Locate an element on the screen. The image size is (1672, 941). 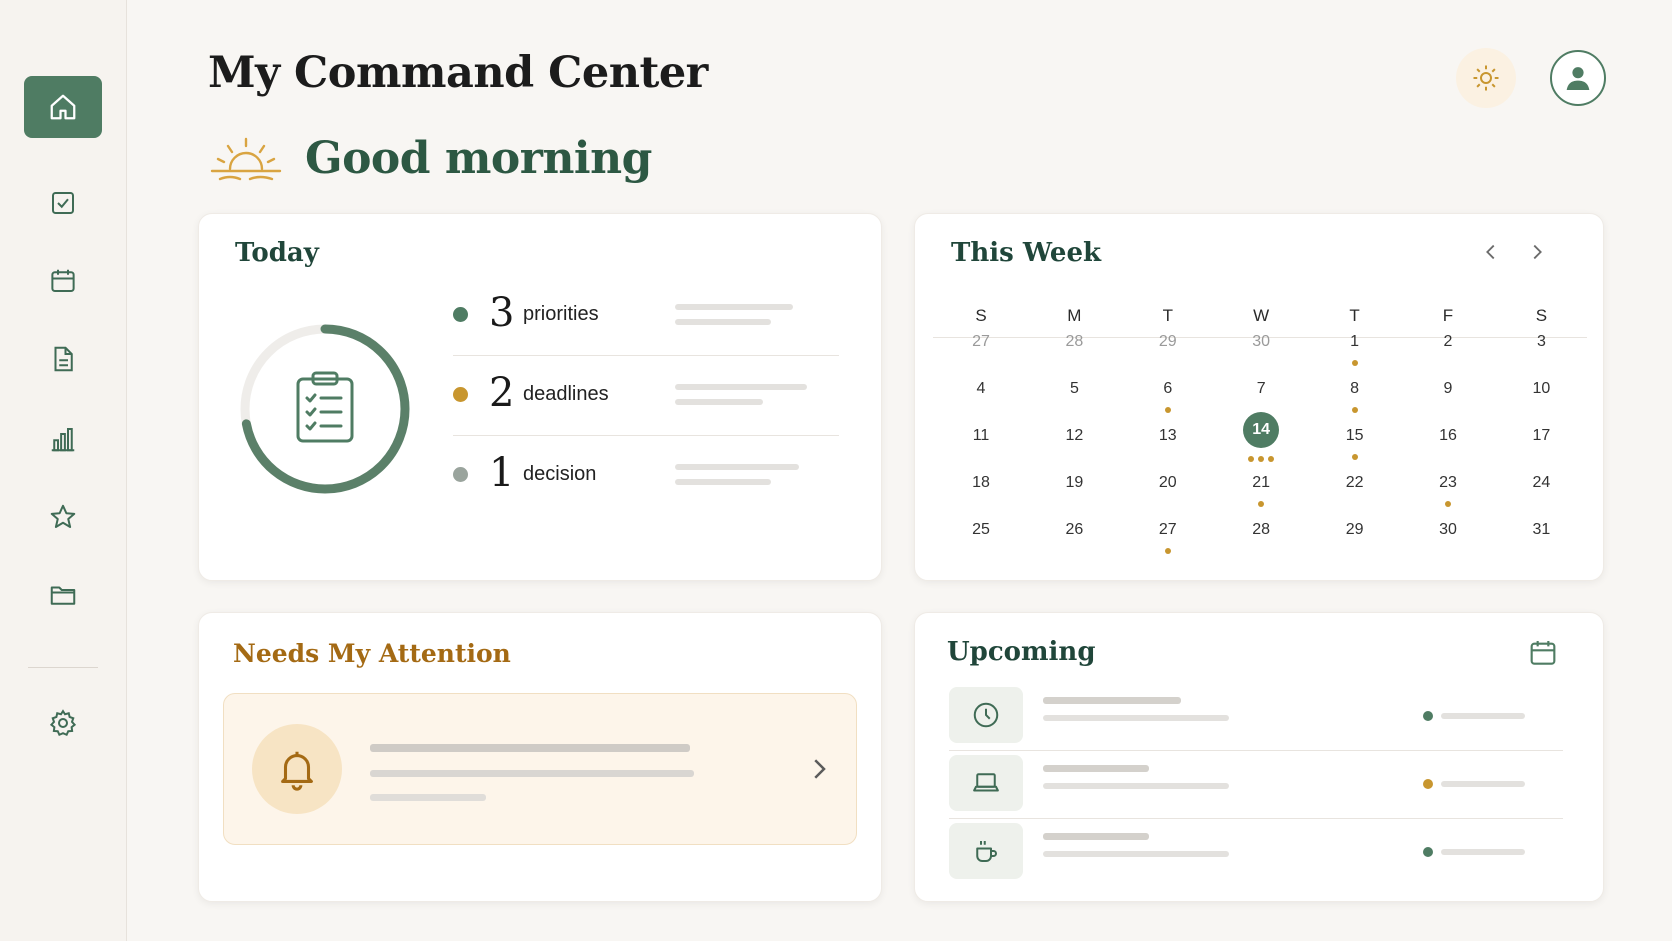
calendar-day: 31 is located at coordinates (1541, 541).